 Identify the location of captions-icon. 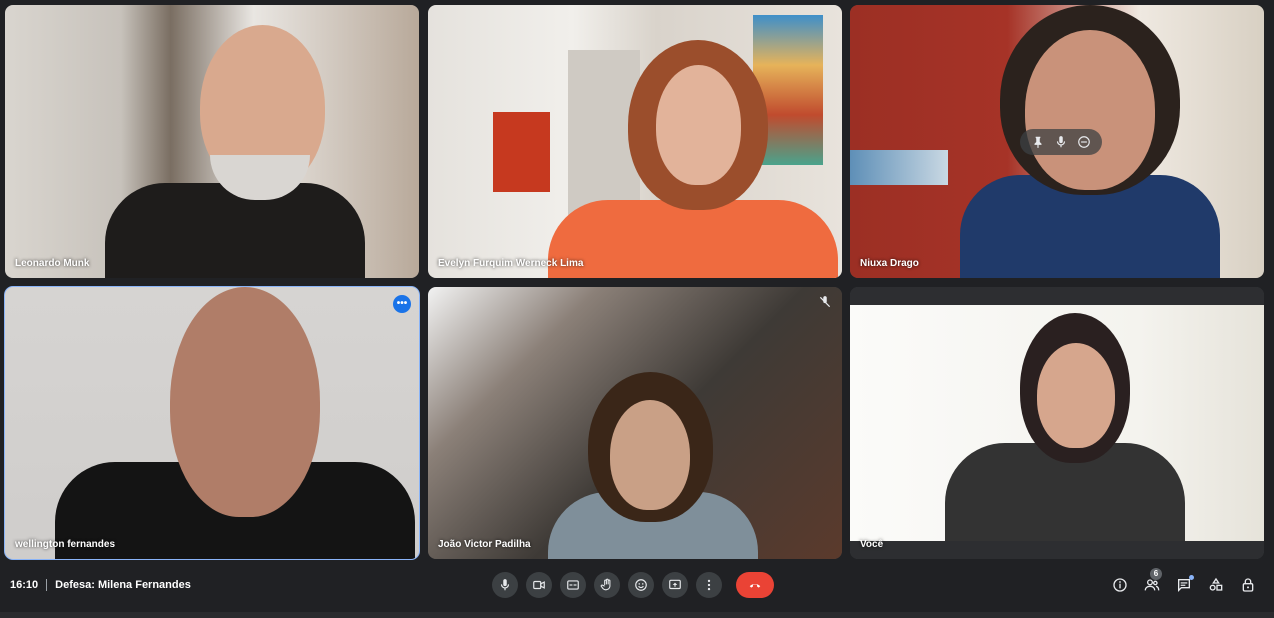
(573, 585).